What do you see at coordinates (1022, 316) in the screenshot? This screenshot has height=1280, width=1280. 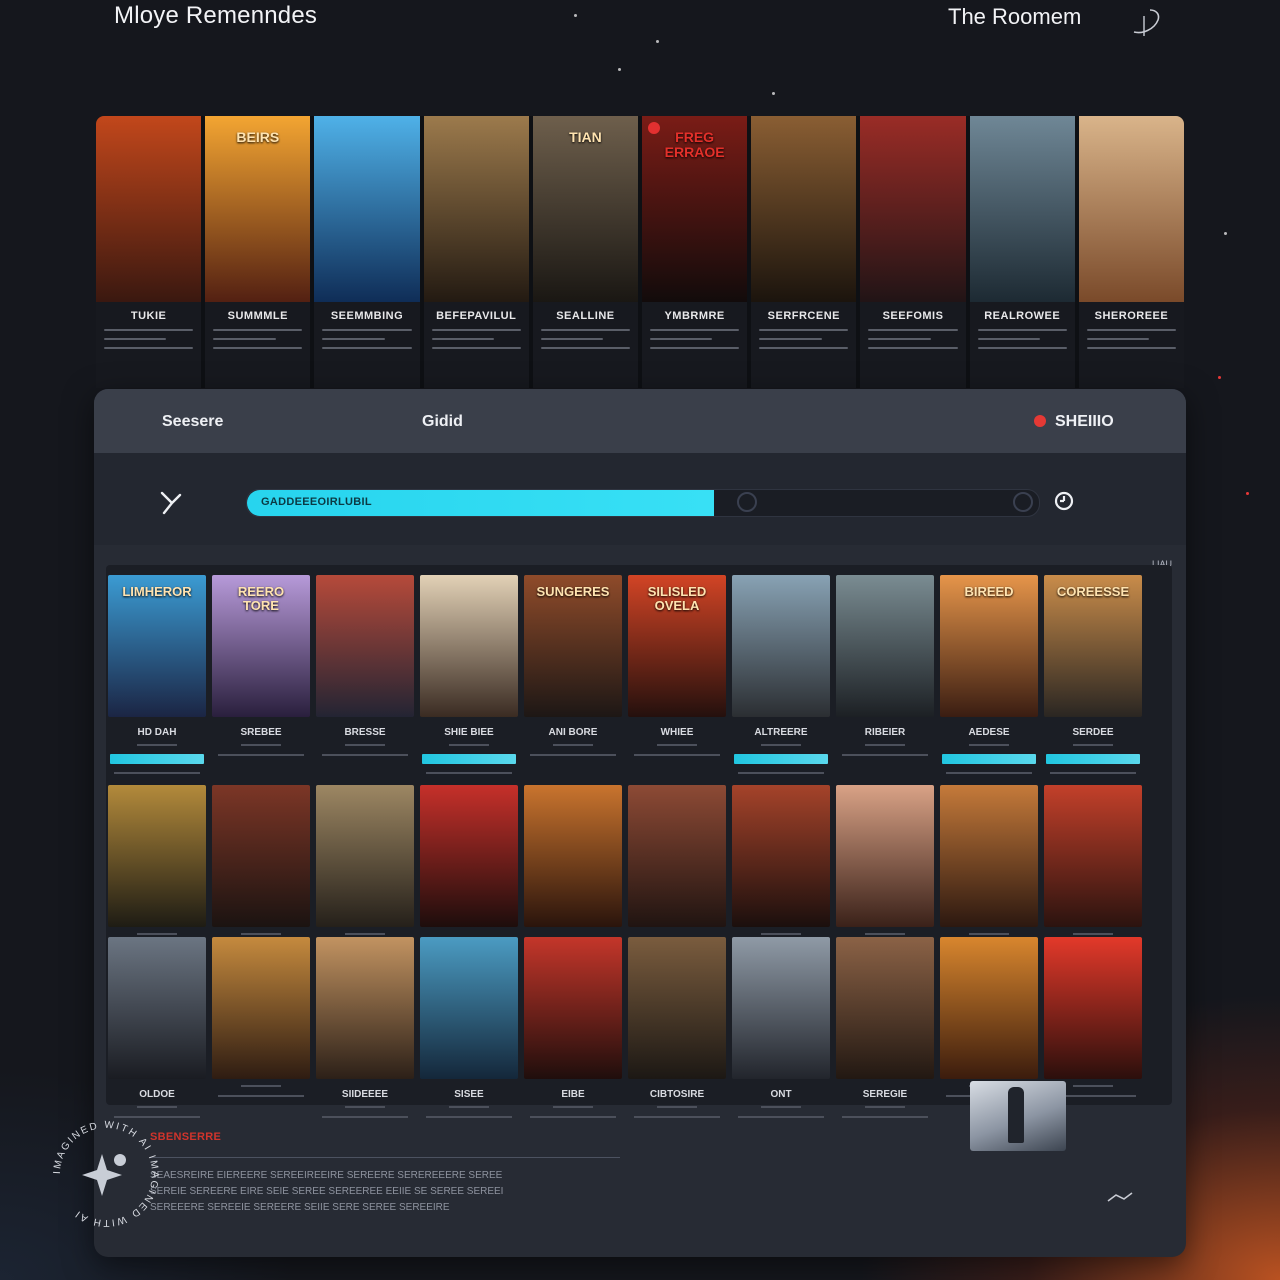 I see `poster-title: REALROWEE` at bounding box center [1022, 316].